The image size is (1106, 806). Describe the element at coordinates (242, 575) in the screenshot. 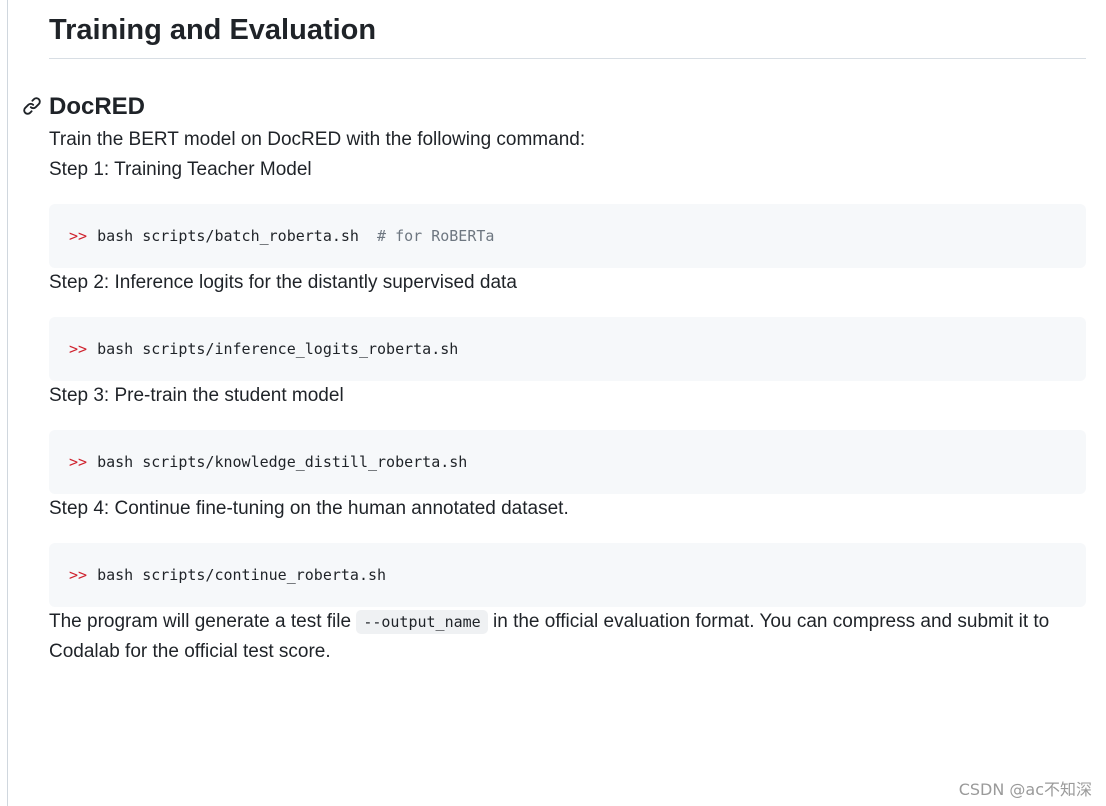

I see `command-text: bash scripts/continue_roberta.sh` at that location.